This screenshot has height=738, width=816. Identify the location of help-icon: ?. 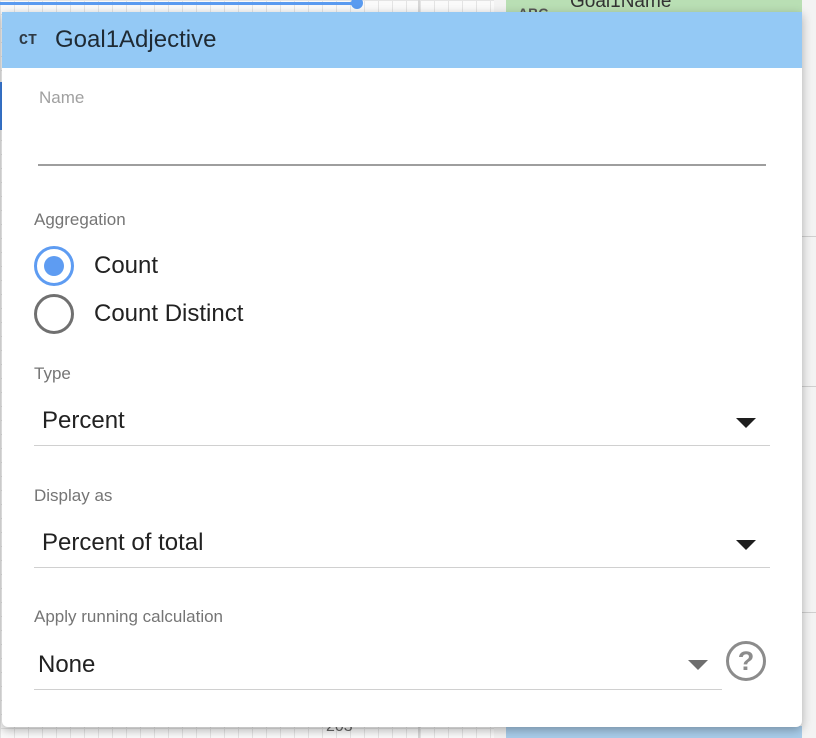
(746, 661).